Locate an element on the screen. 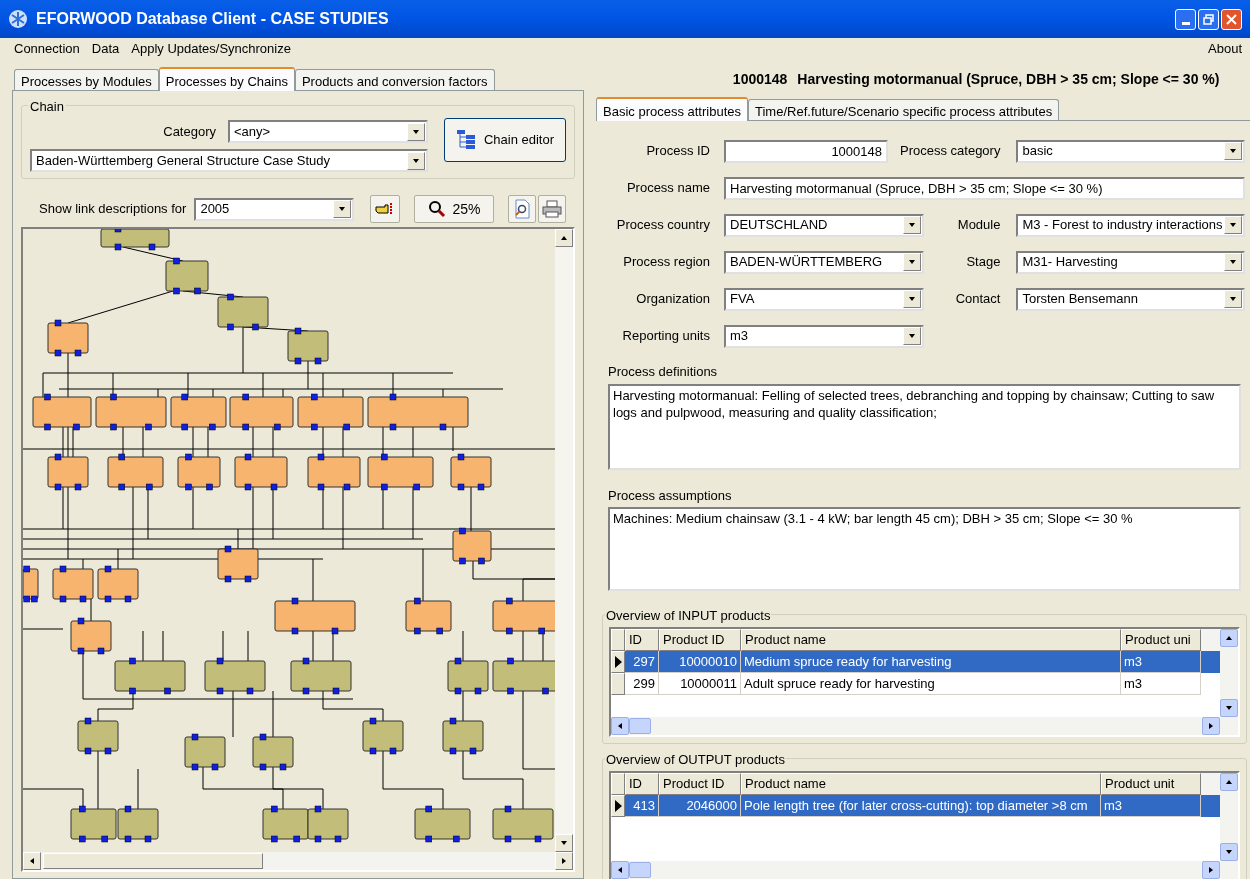 The height and width of the screenshot is (879, 1250). tab: Time/Ref.future/Scenario specific process attributes is located at coordinates (904, 109).